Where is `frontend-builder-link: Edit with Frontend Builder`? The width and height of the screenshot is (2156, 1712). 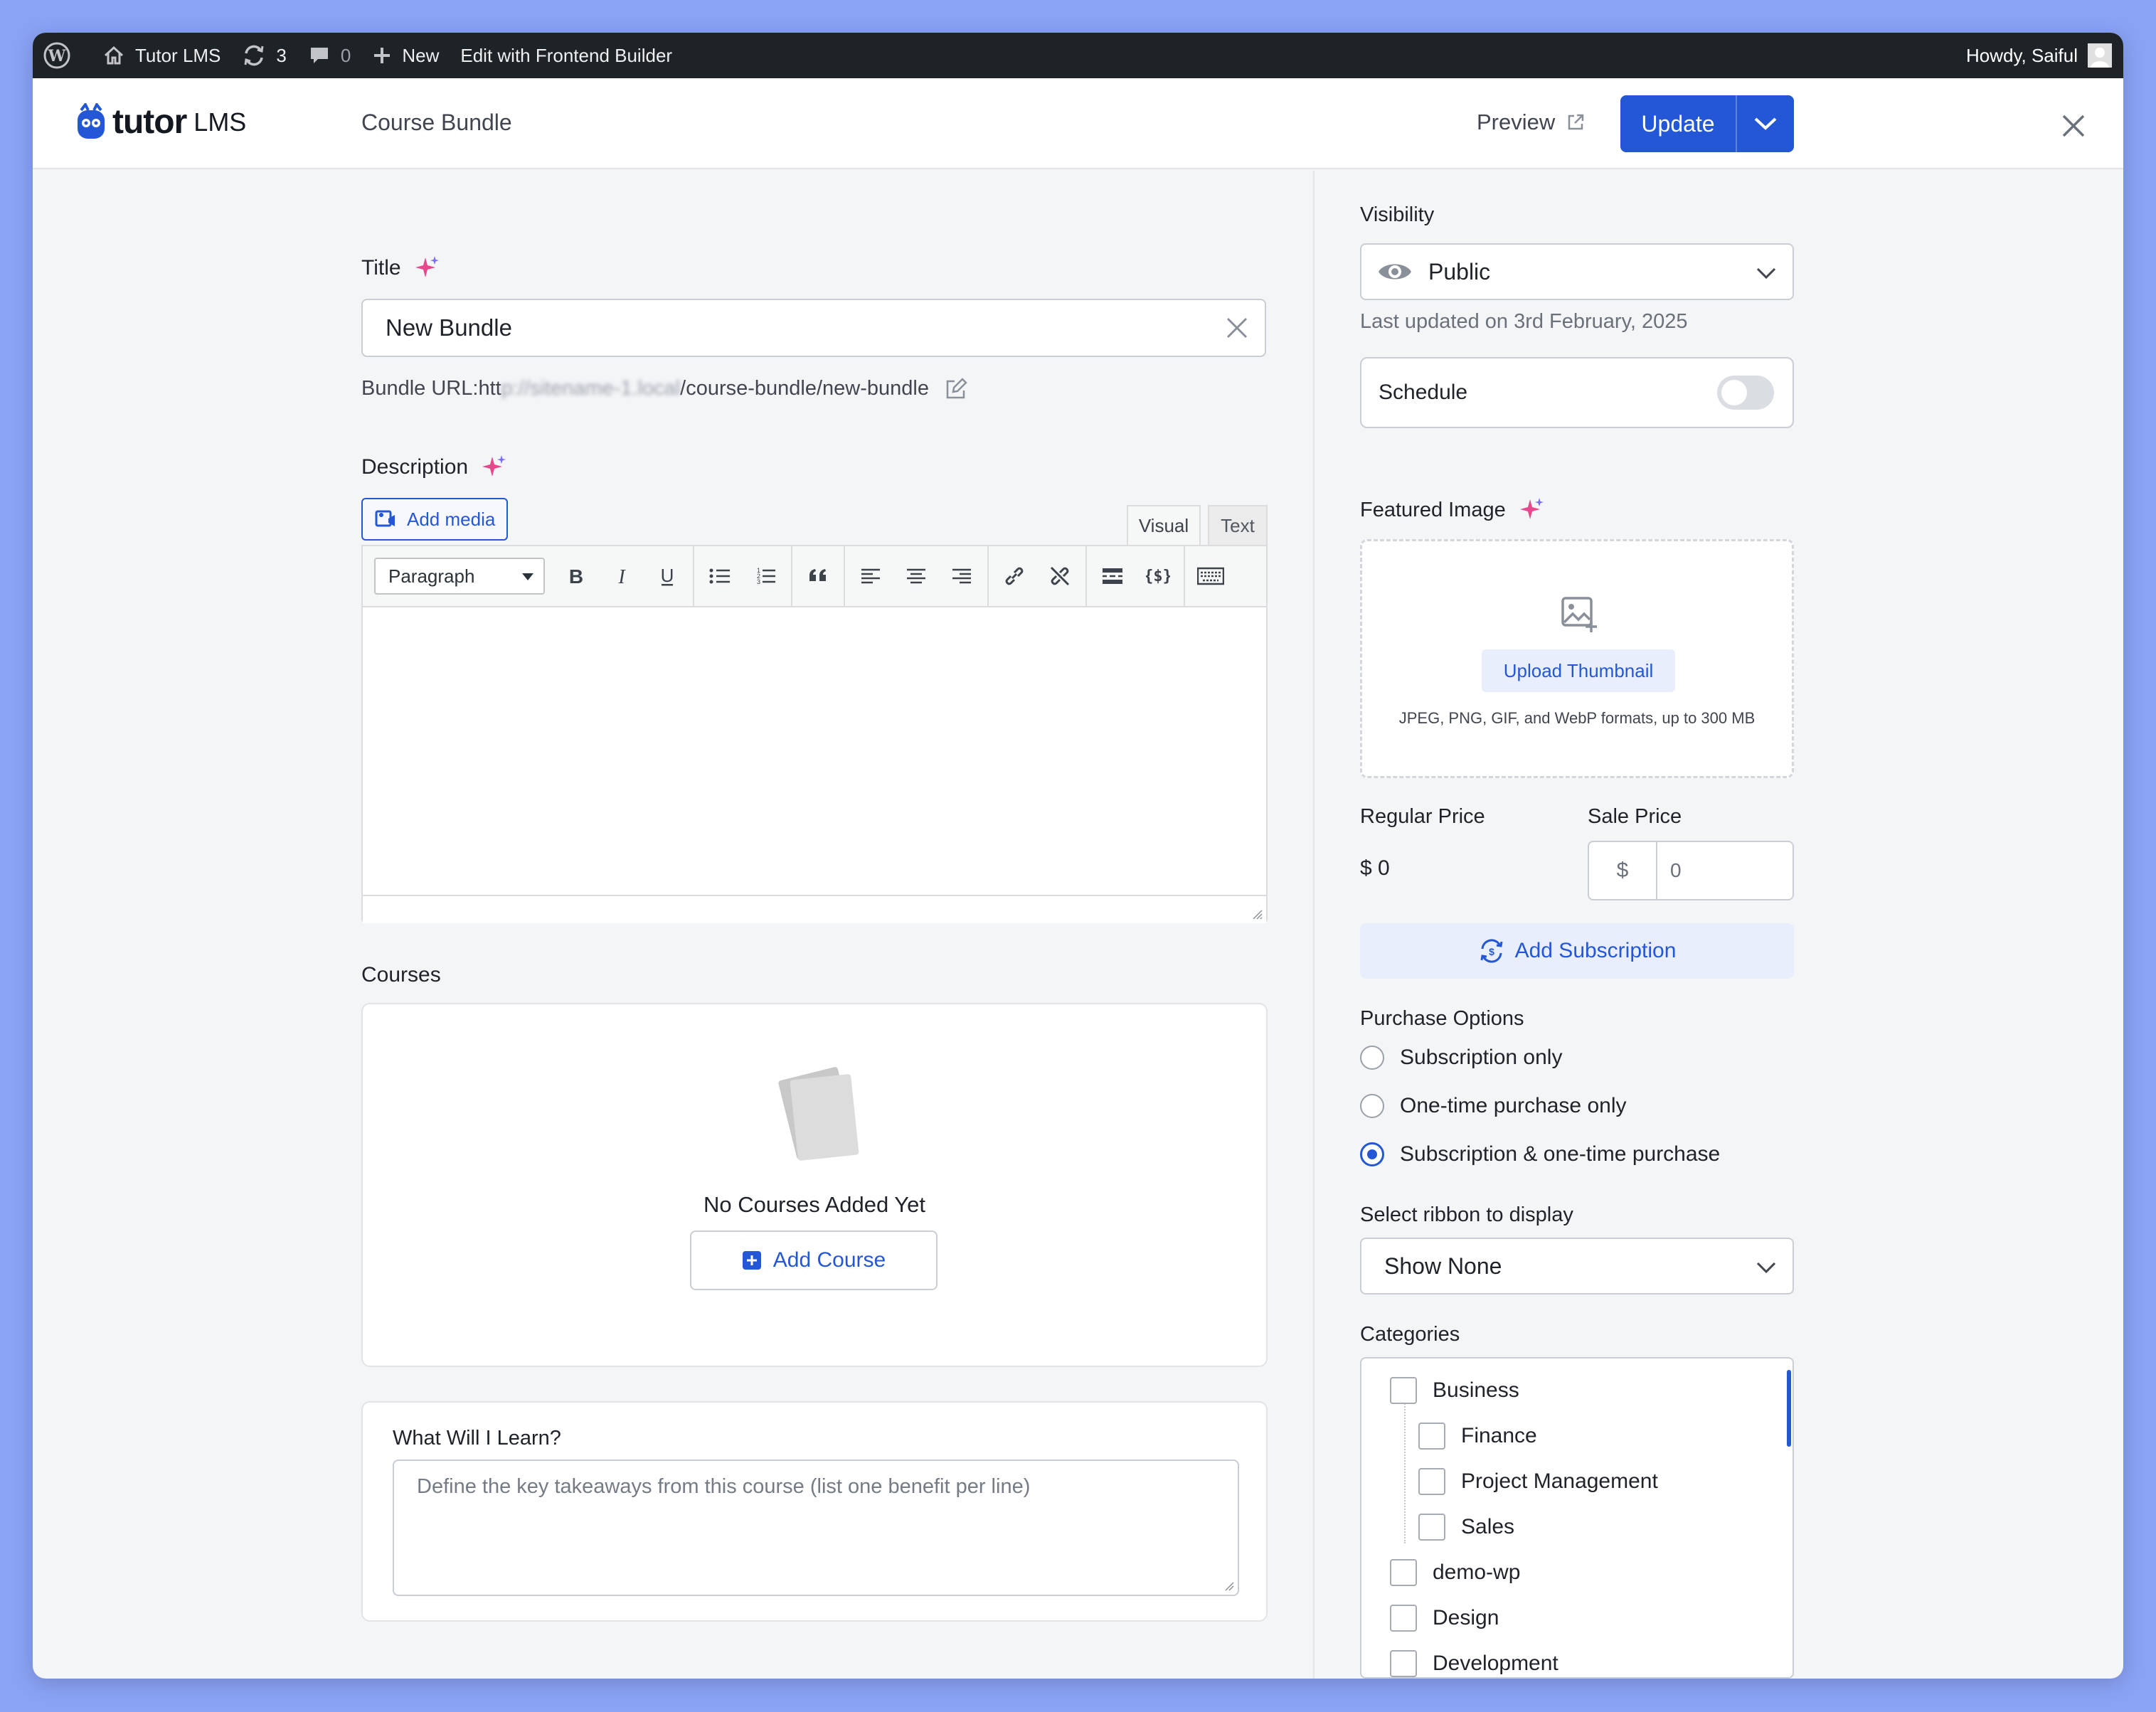 frontend-builder-link: Edit with Frontend Builder is located at coordinates (566, 56).